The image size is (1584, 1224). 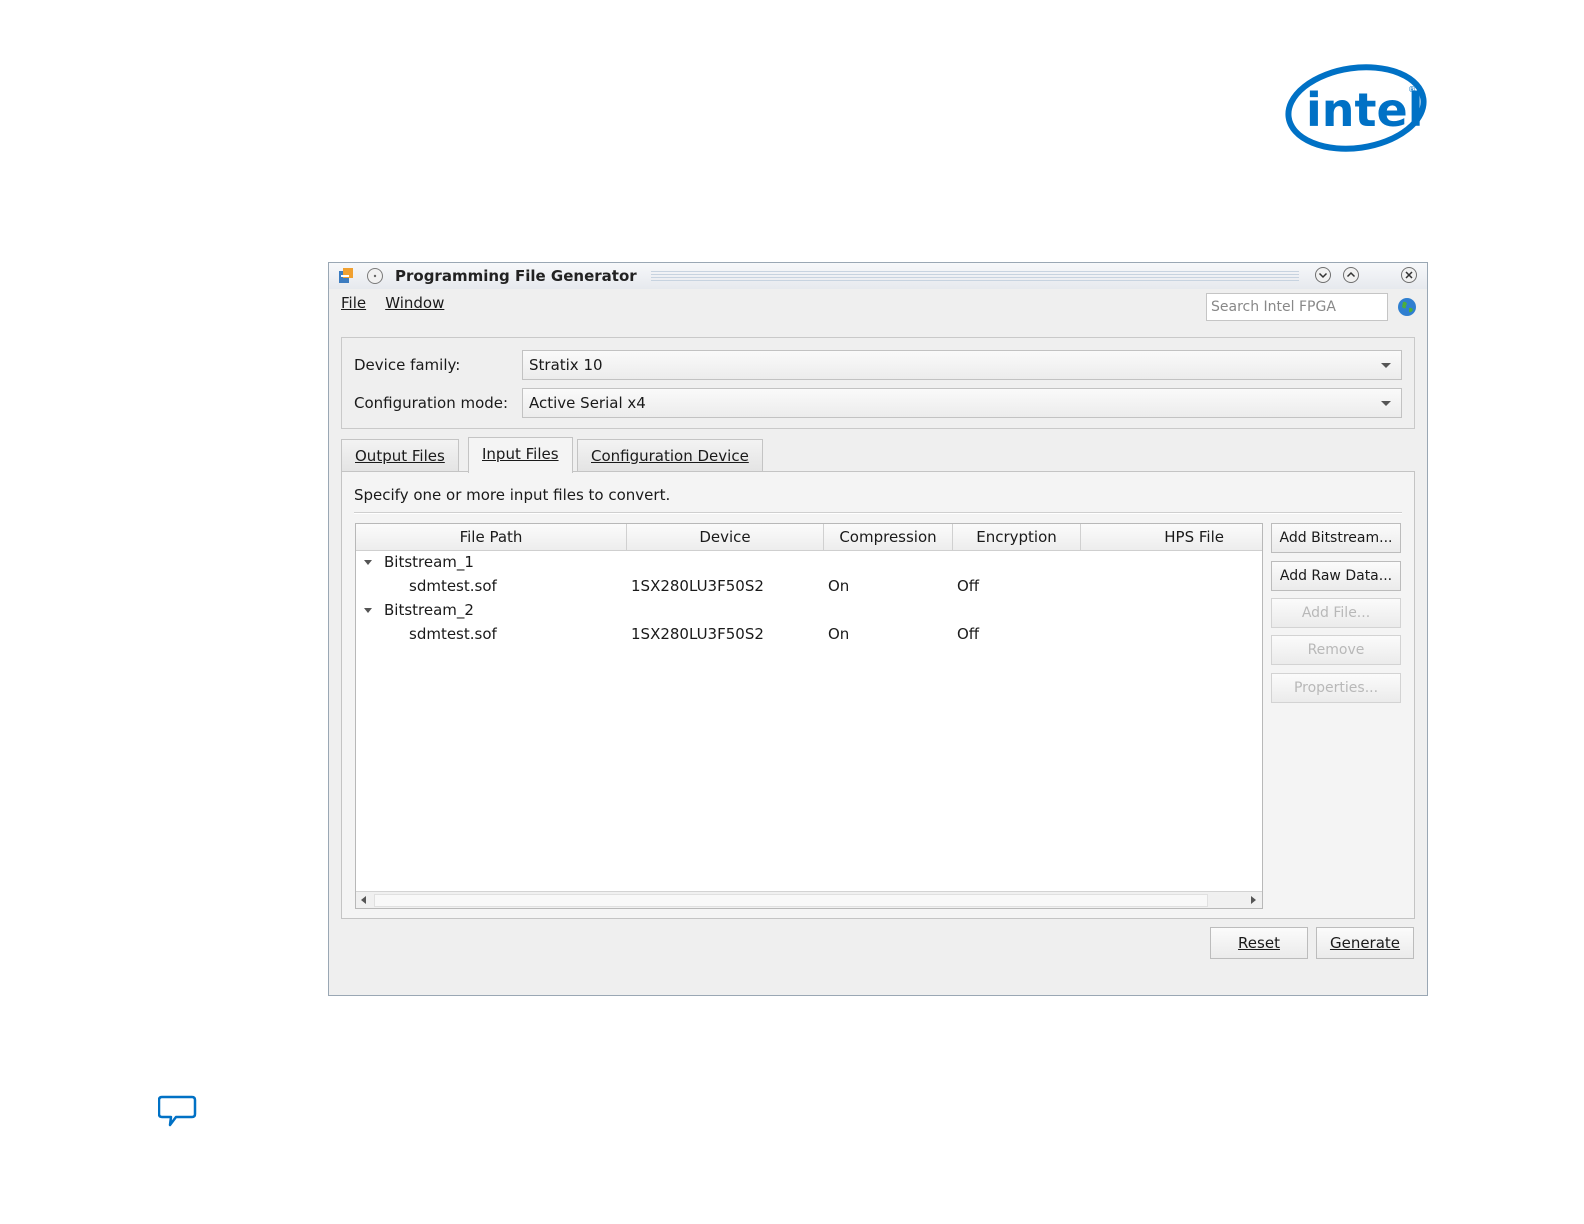 I want to click on search-input, so click(x=1297, y=307).